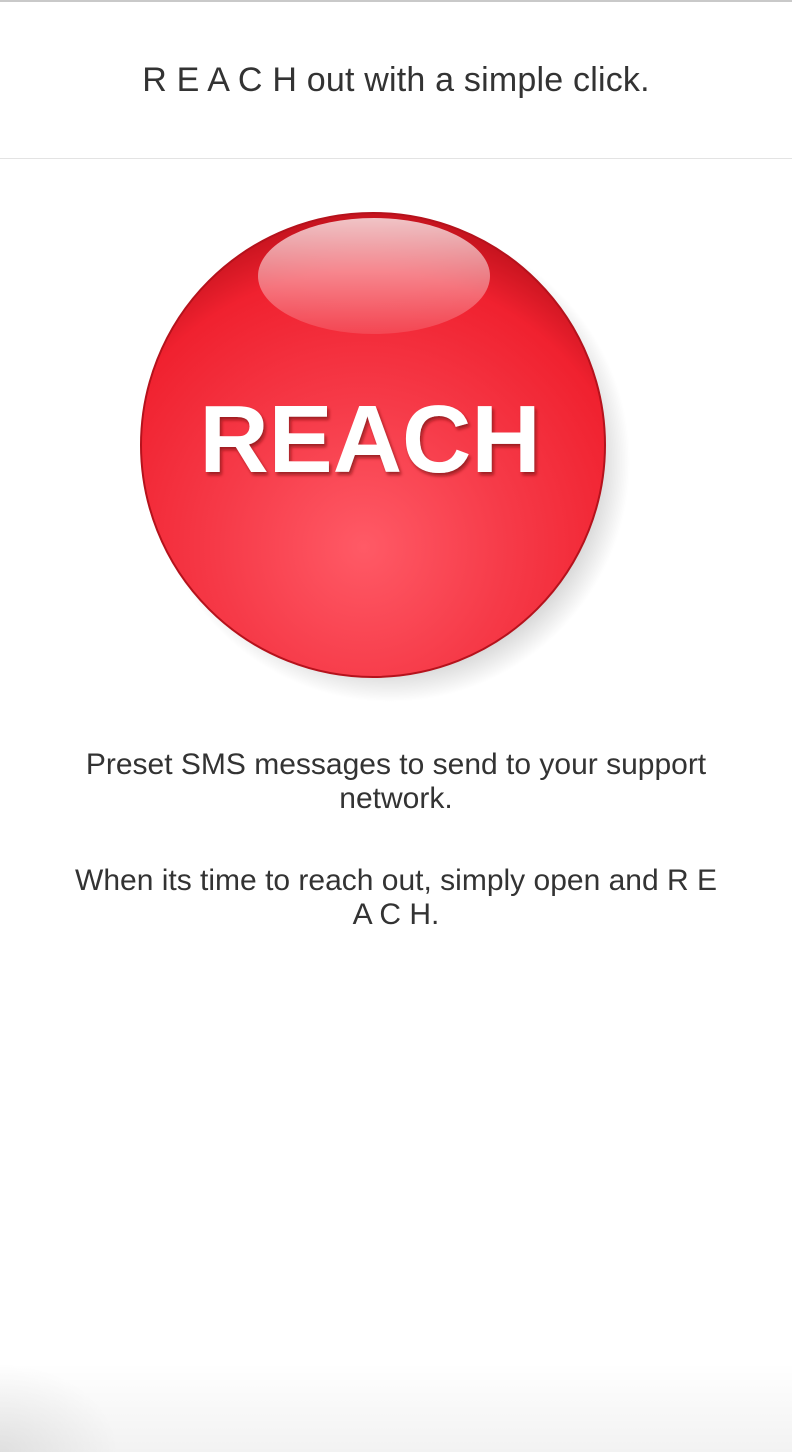 Image resolution: width=792 pixels, height=1452 pixels. Describe the element at coordinates (396, 1407) in the screenshot. I see `bottom-shade` at that location.